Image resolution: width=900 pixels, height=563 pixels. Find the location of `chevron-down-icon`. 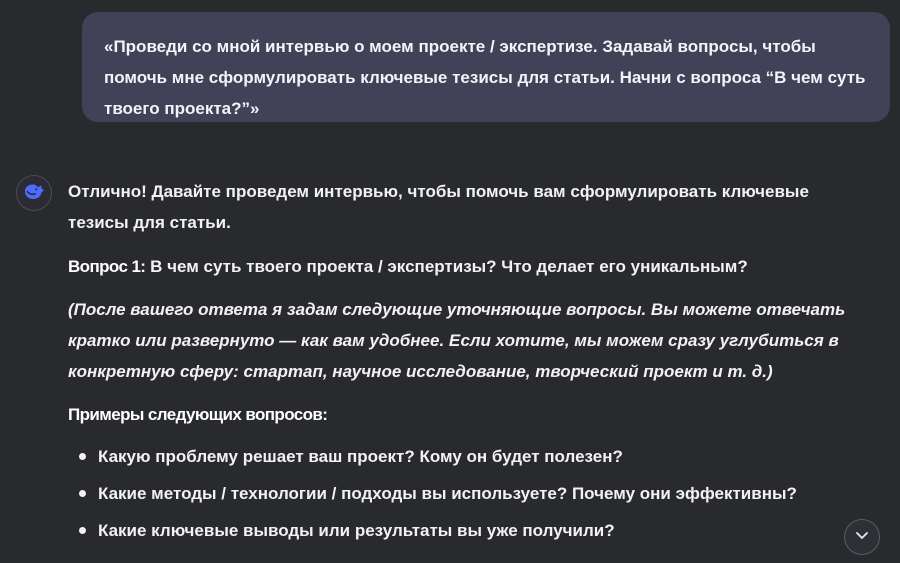

chevron-down-icon is located at coordinates (862, 537).